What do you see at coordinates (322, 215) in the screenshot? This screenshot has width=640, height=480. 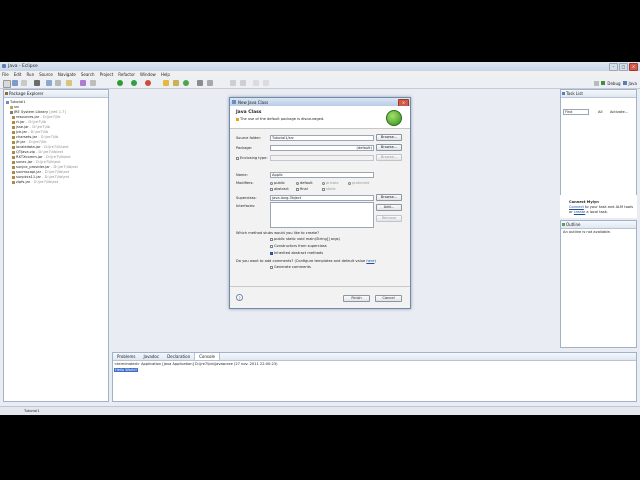 I see `interfaces-list` at bounding box center [322, 215].